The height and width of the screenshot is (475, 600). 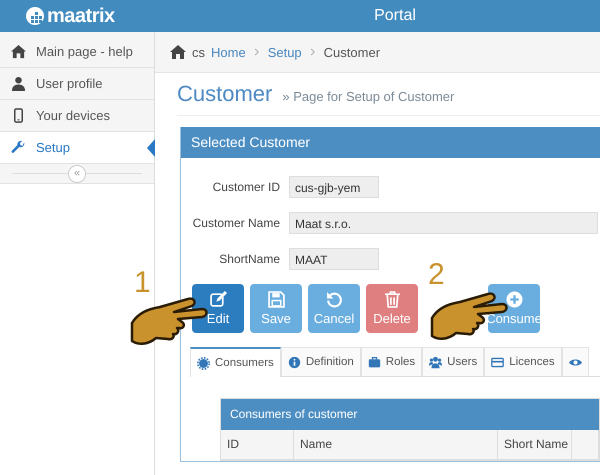 I want to click on field-label: ShortName, so click(x=249, y=259).